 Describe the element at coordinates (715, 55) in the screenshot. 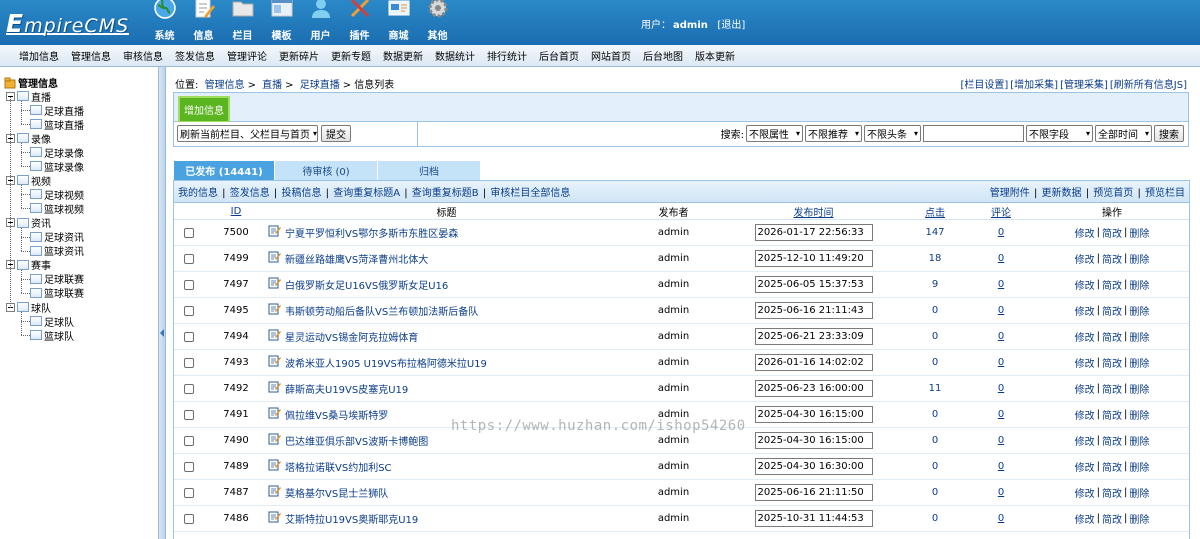

I see `menu-item: 版本更新` at that location.